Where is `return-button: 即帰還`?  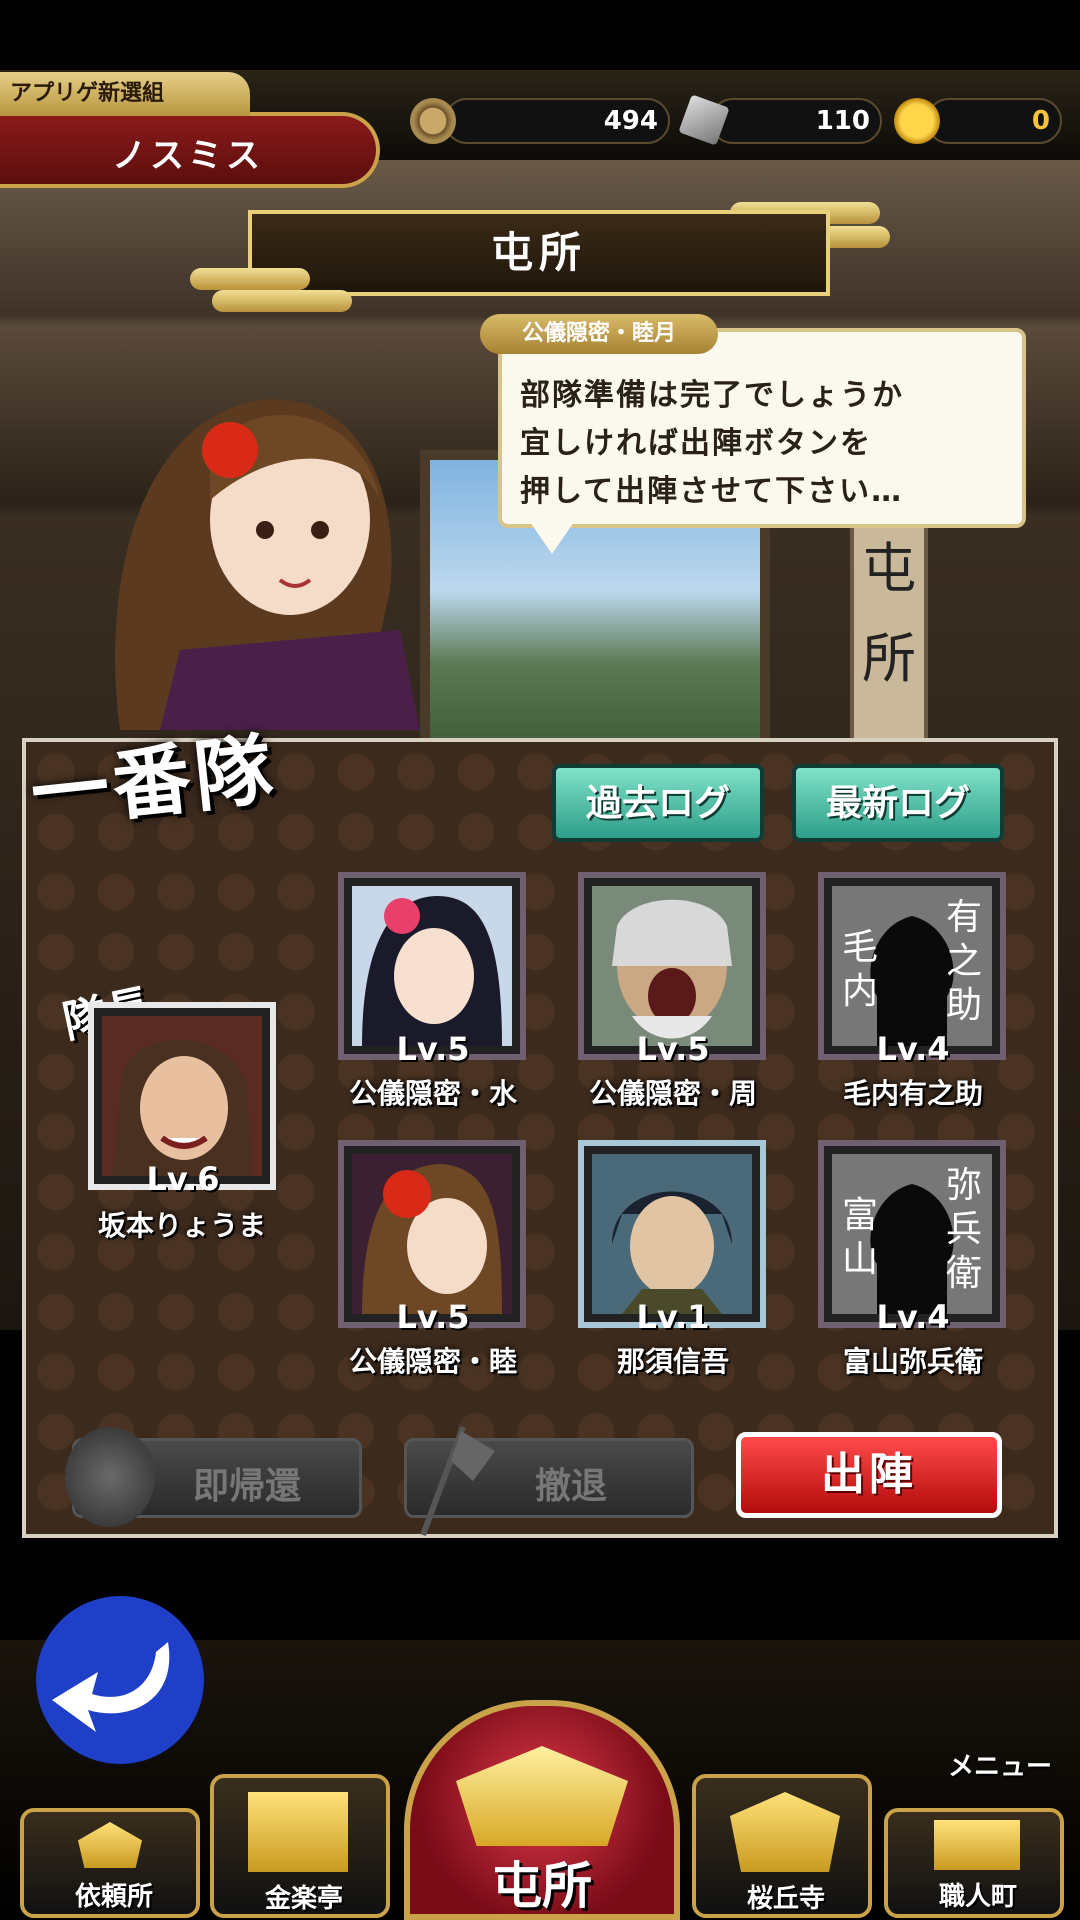
return-button: 即帰還 is located at coordinates (213, 1477).